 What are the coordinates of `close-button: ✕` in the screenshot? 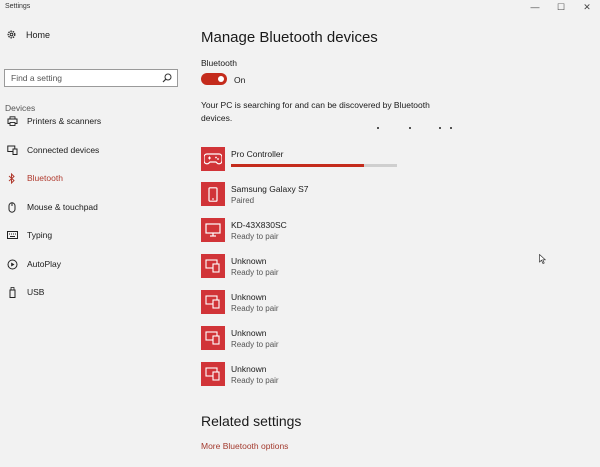 It's located at (587, 7).